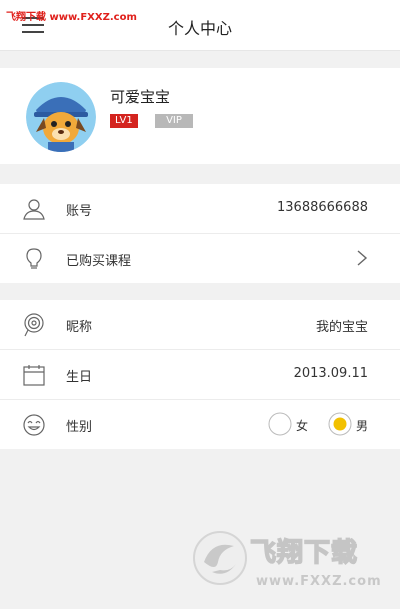  What do you see at coordinates (79, 427) in the screenshot?
I see `gender-label: 性别` at bounding box center [79, 427].